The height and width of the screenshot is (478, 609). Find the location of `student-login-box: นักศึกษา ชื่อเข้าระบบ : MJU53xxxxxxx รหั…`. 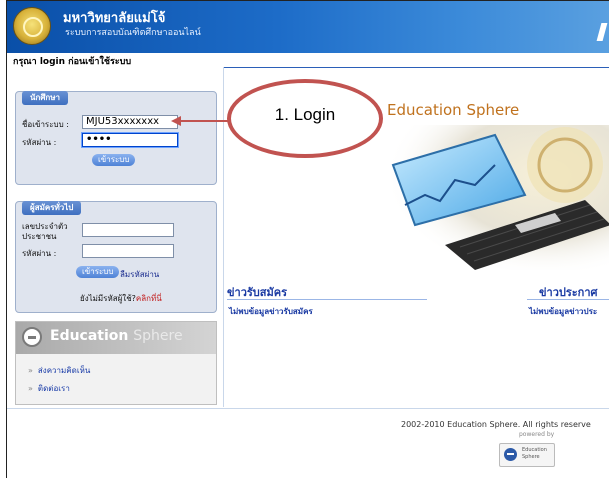

student-login-box: นักศึกษา ชื่อเข้าระบบ : MJU53xxxxxxx รหั… is located at coordinates (116, 138).